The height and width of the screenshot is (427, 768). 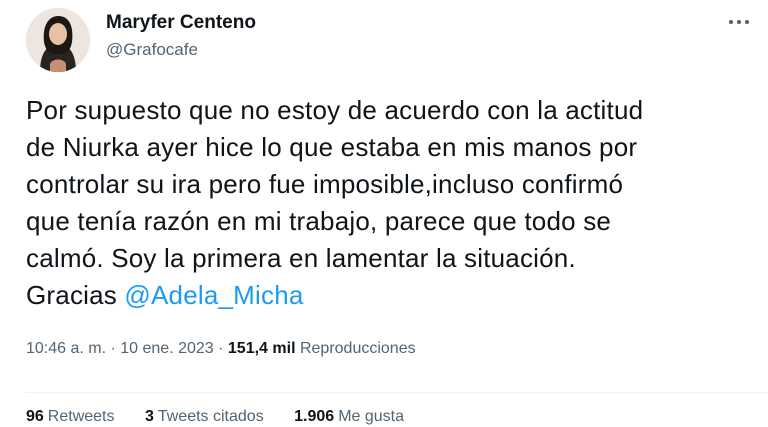 I want to click on tweet-text-prefix: Gracias, so click(x=75, y=295).